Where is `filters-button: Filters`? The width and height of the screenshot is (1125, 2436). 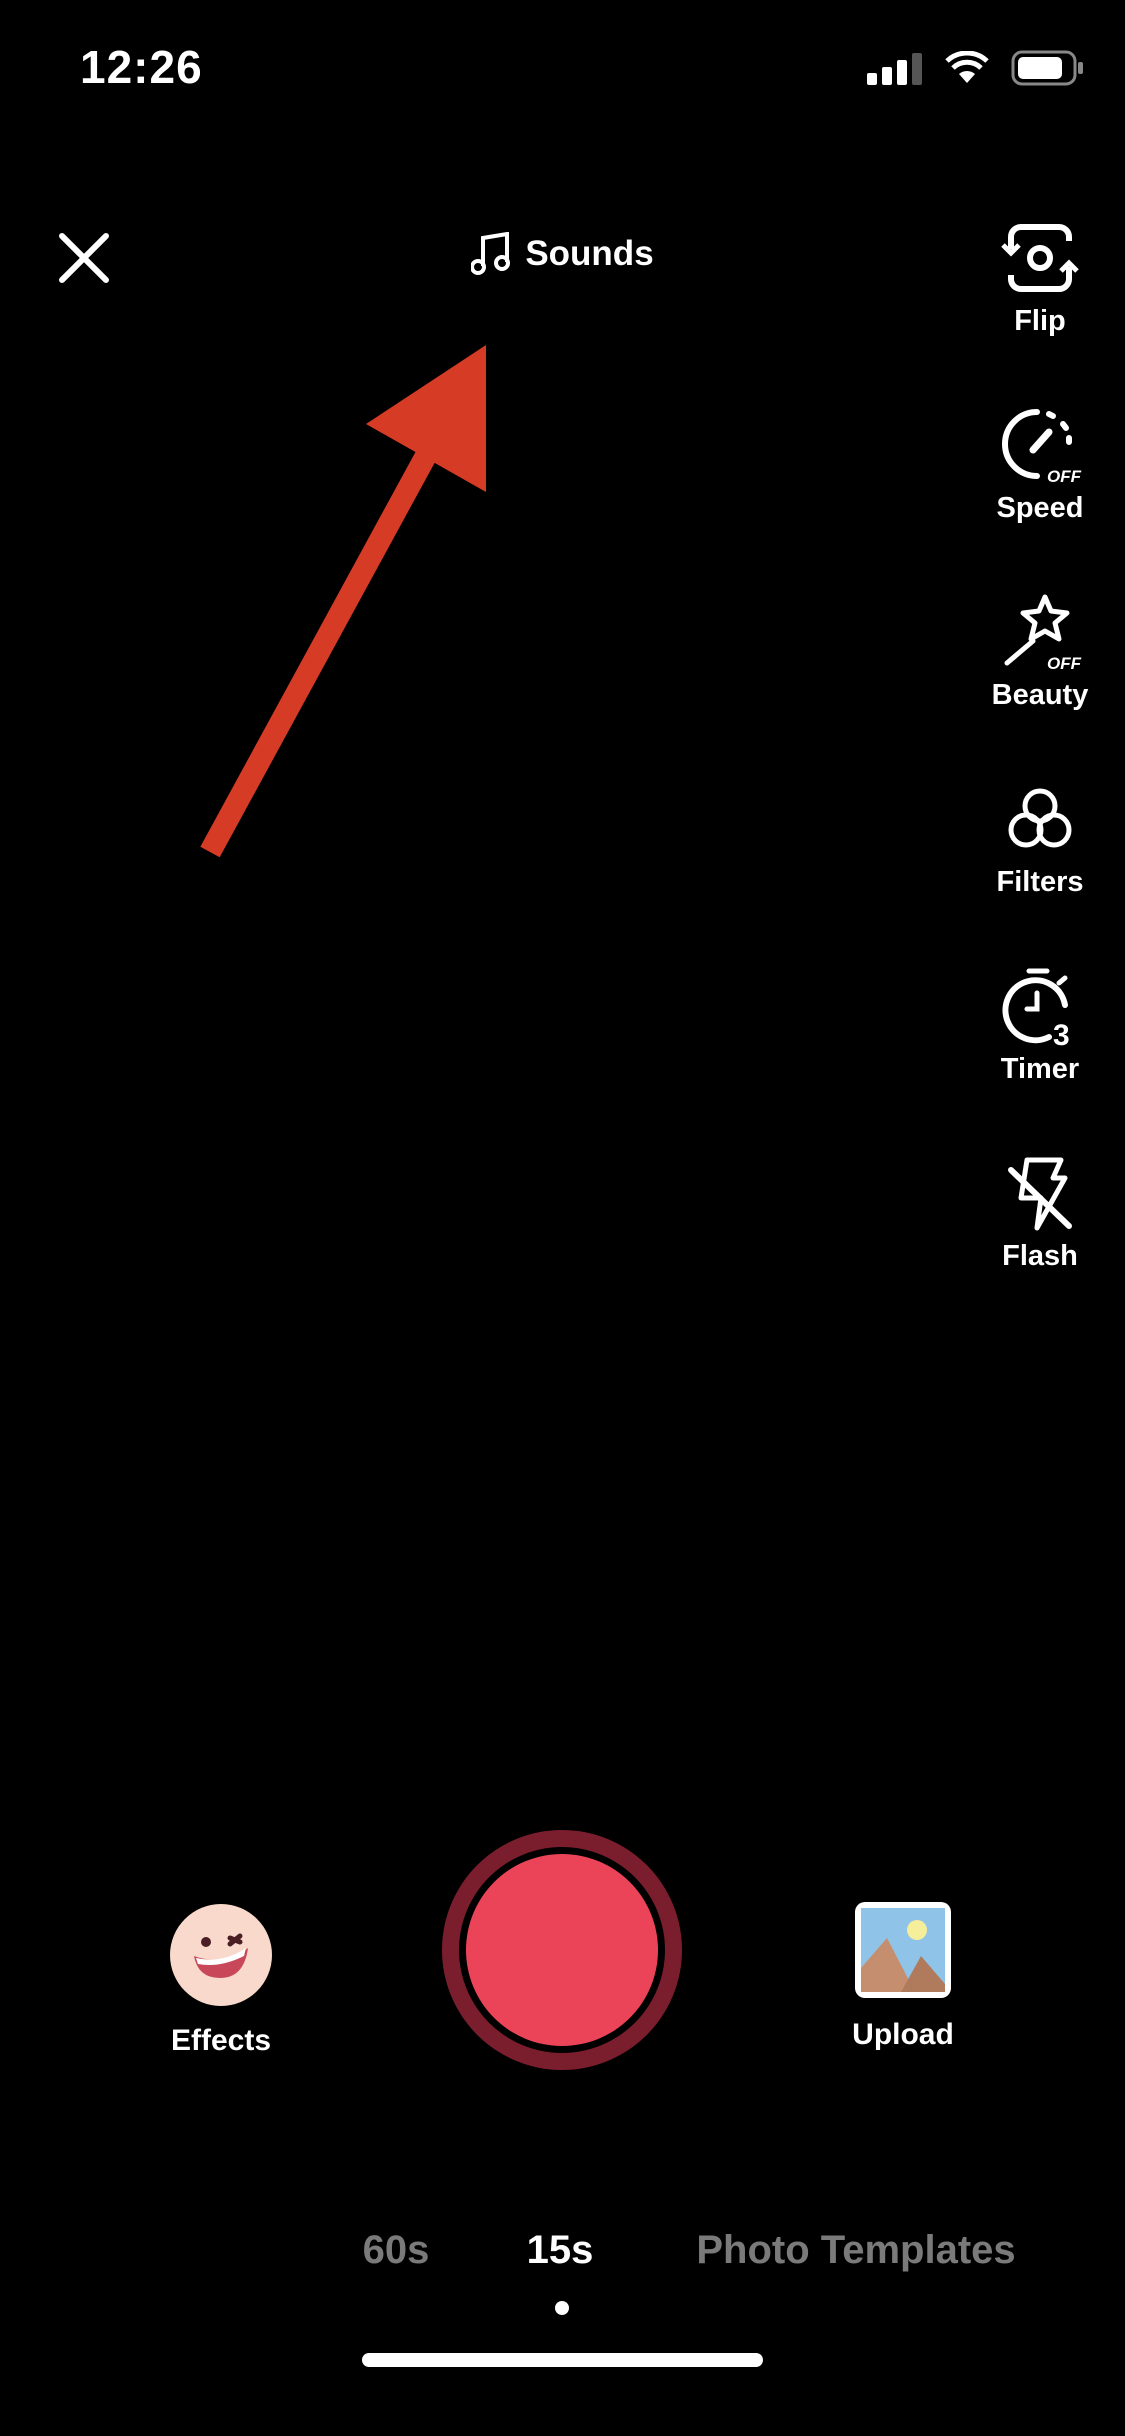 filters-button: Filters is located at coordinates (1040, 837).